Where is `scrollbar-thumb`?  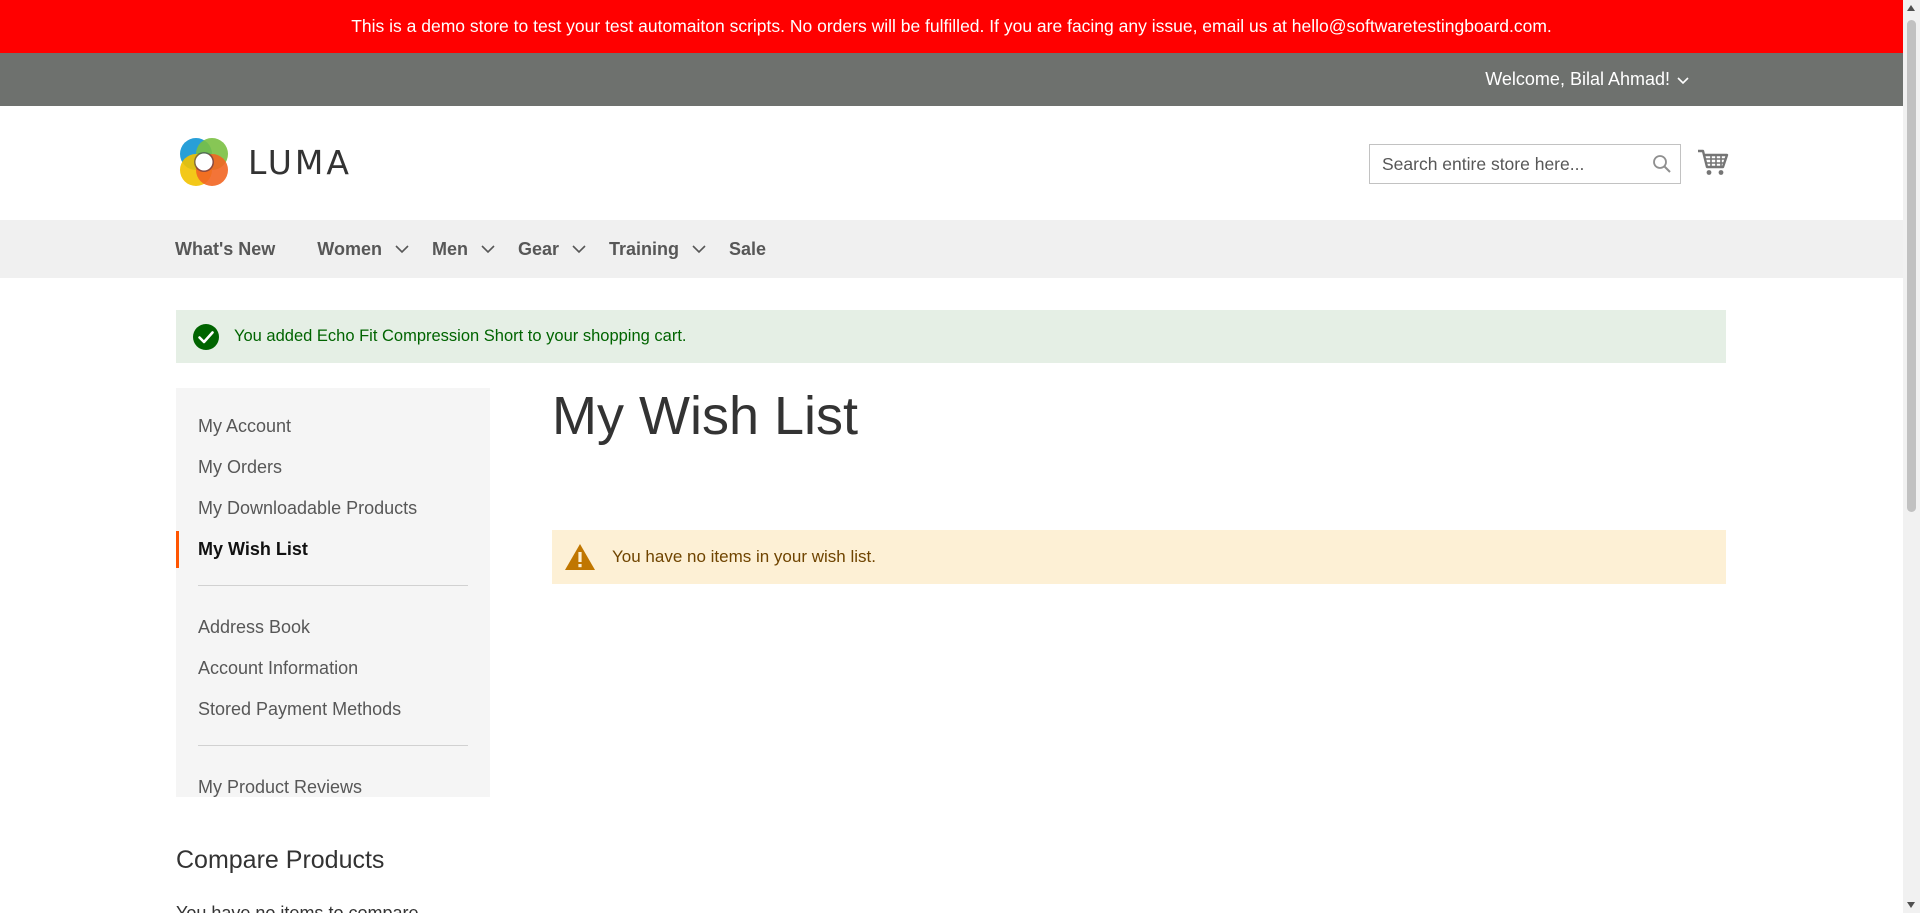
scrollbar-thumb is located at coordinates (1911, 266).